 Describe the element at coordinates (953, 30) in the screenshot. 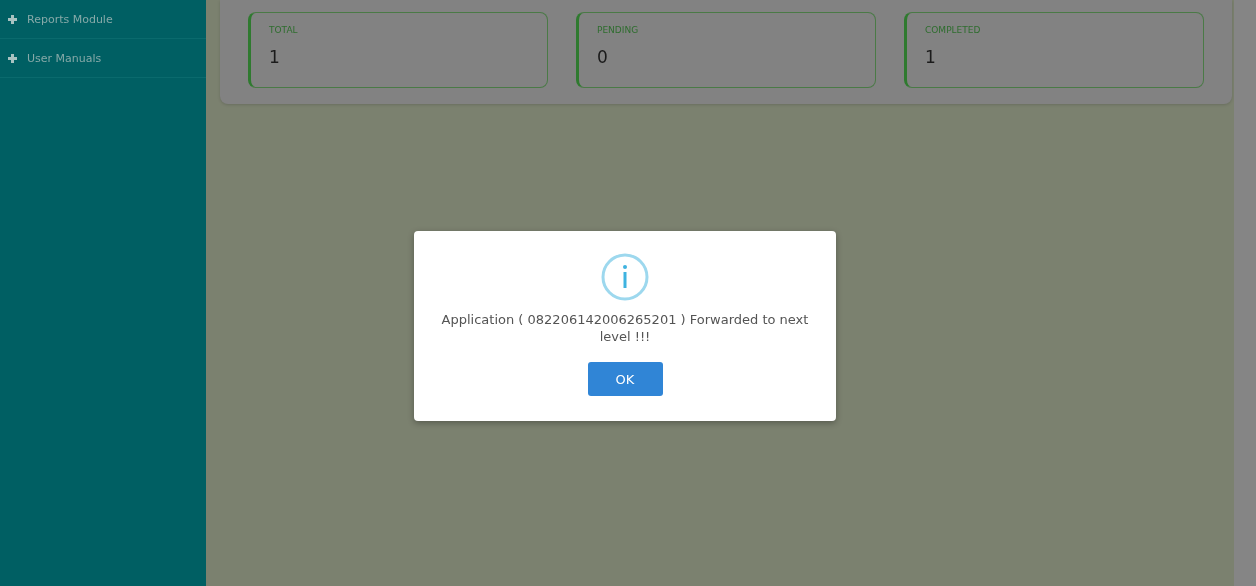

I see `stat-label: COMPLETED` at that location.